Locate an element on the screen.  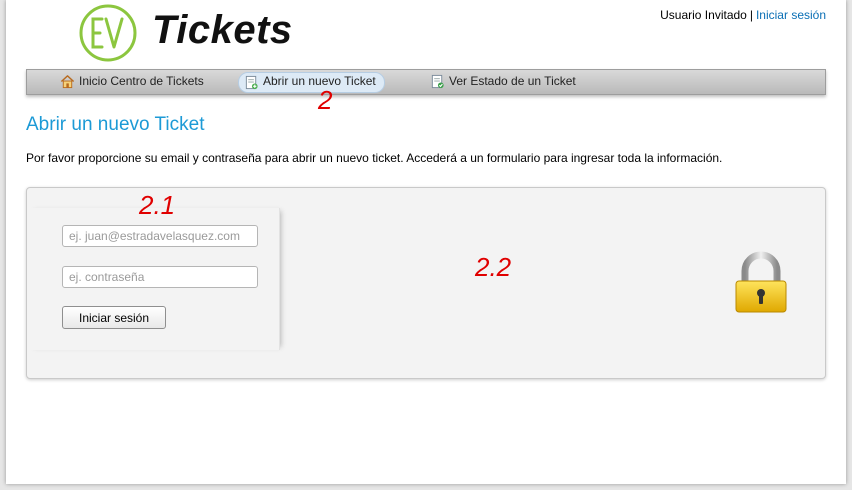
email-field is located at coordinates (160, 236).